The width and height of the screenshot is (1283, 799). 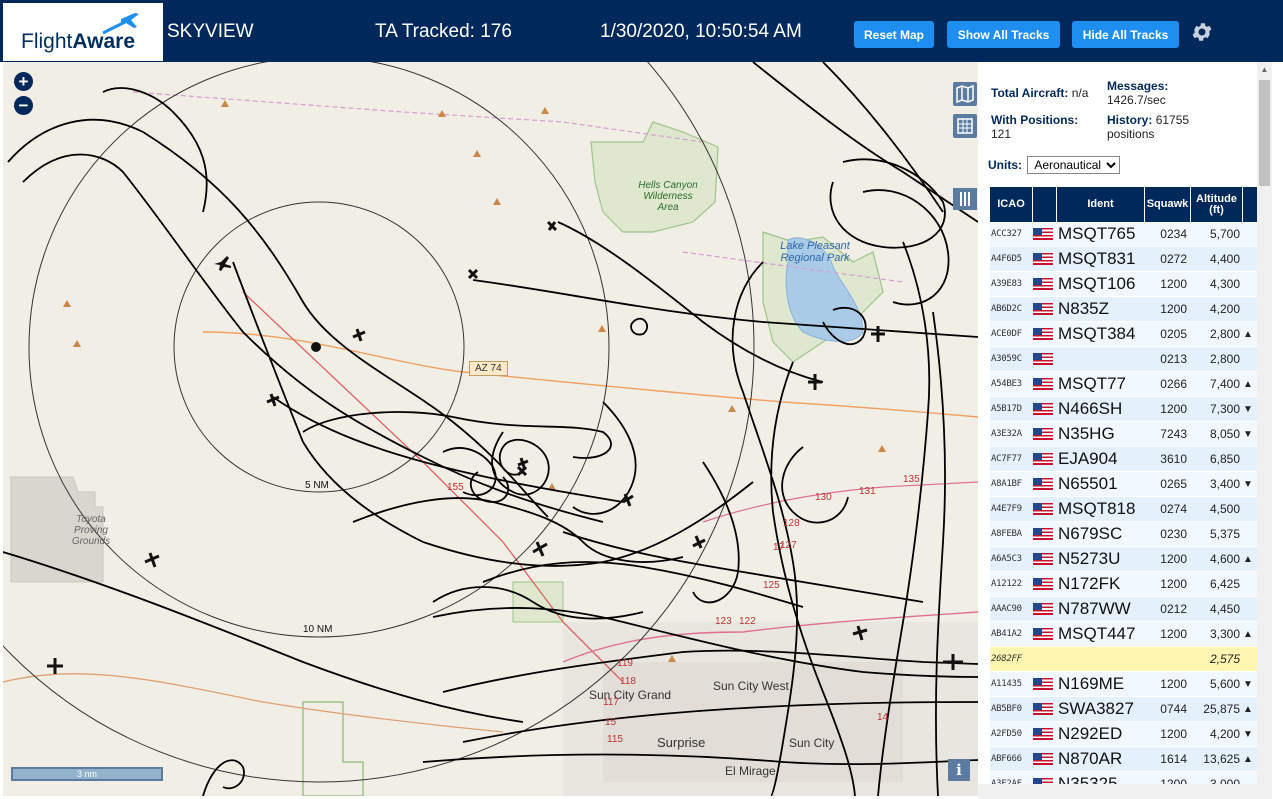 I want to click on cell-squawk: 7243, so click(x=1173, y=434).